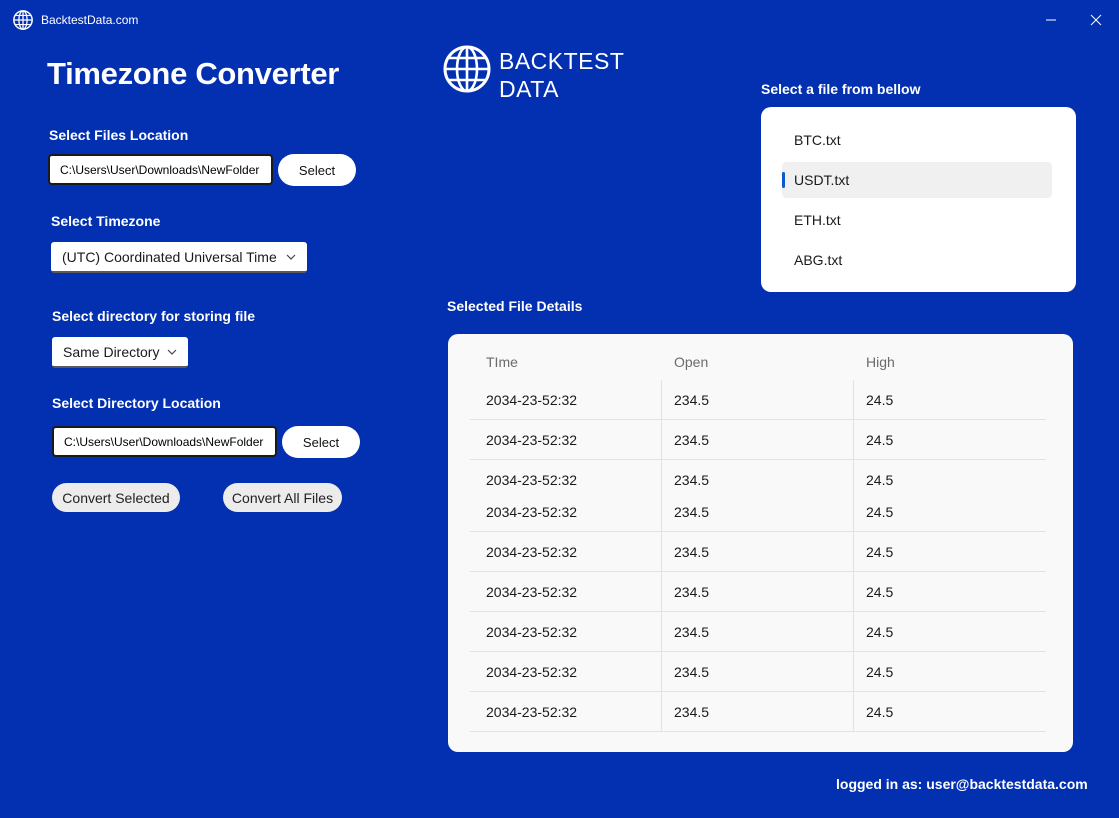 The image size is (1119, 818). Describe the element at coordinates (918, 199) in the screenshot. I see `file-list: BTC.txt USDT.txt ETH.txt ABG.txt` at that location.